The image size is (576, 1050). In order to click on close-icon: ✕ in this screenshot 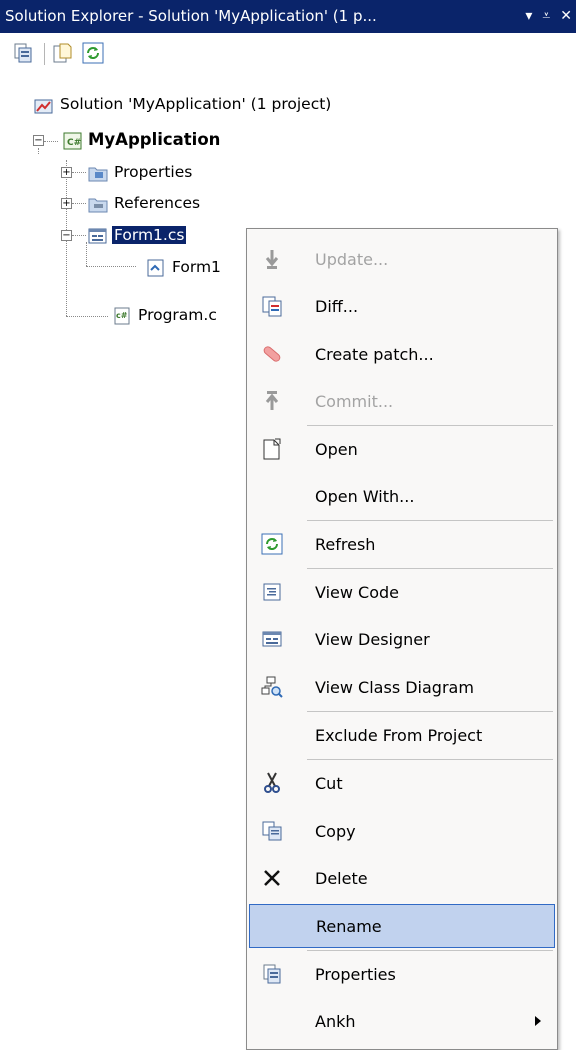, I will do `click(566, 16)`.